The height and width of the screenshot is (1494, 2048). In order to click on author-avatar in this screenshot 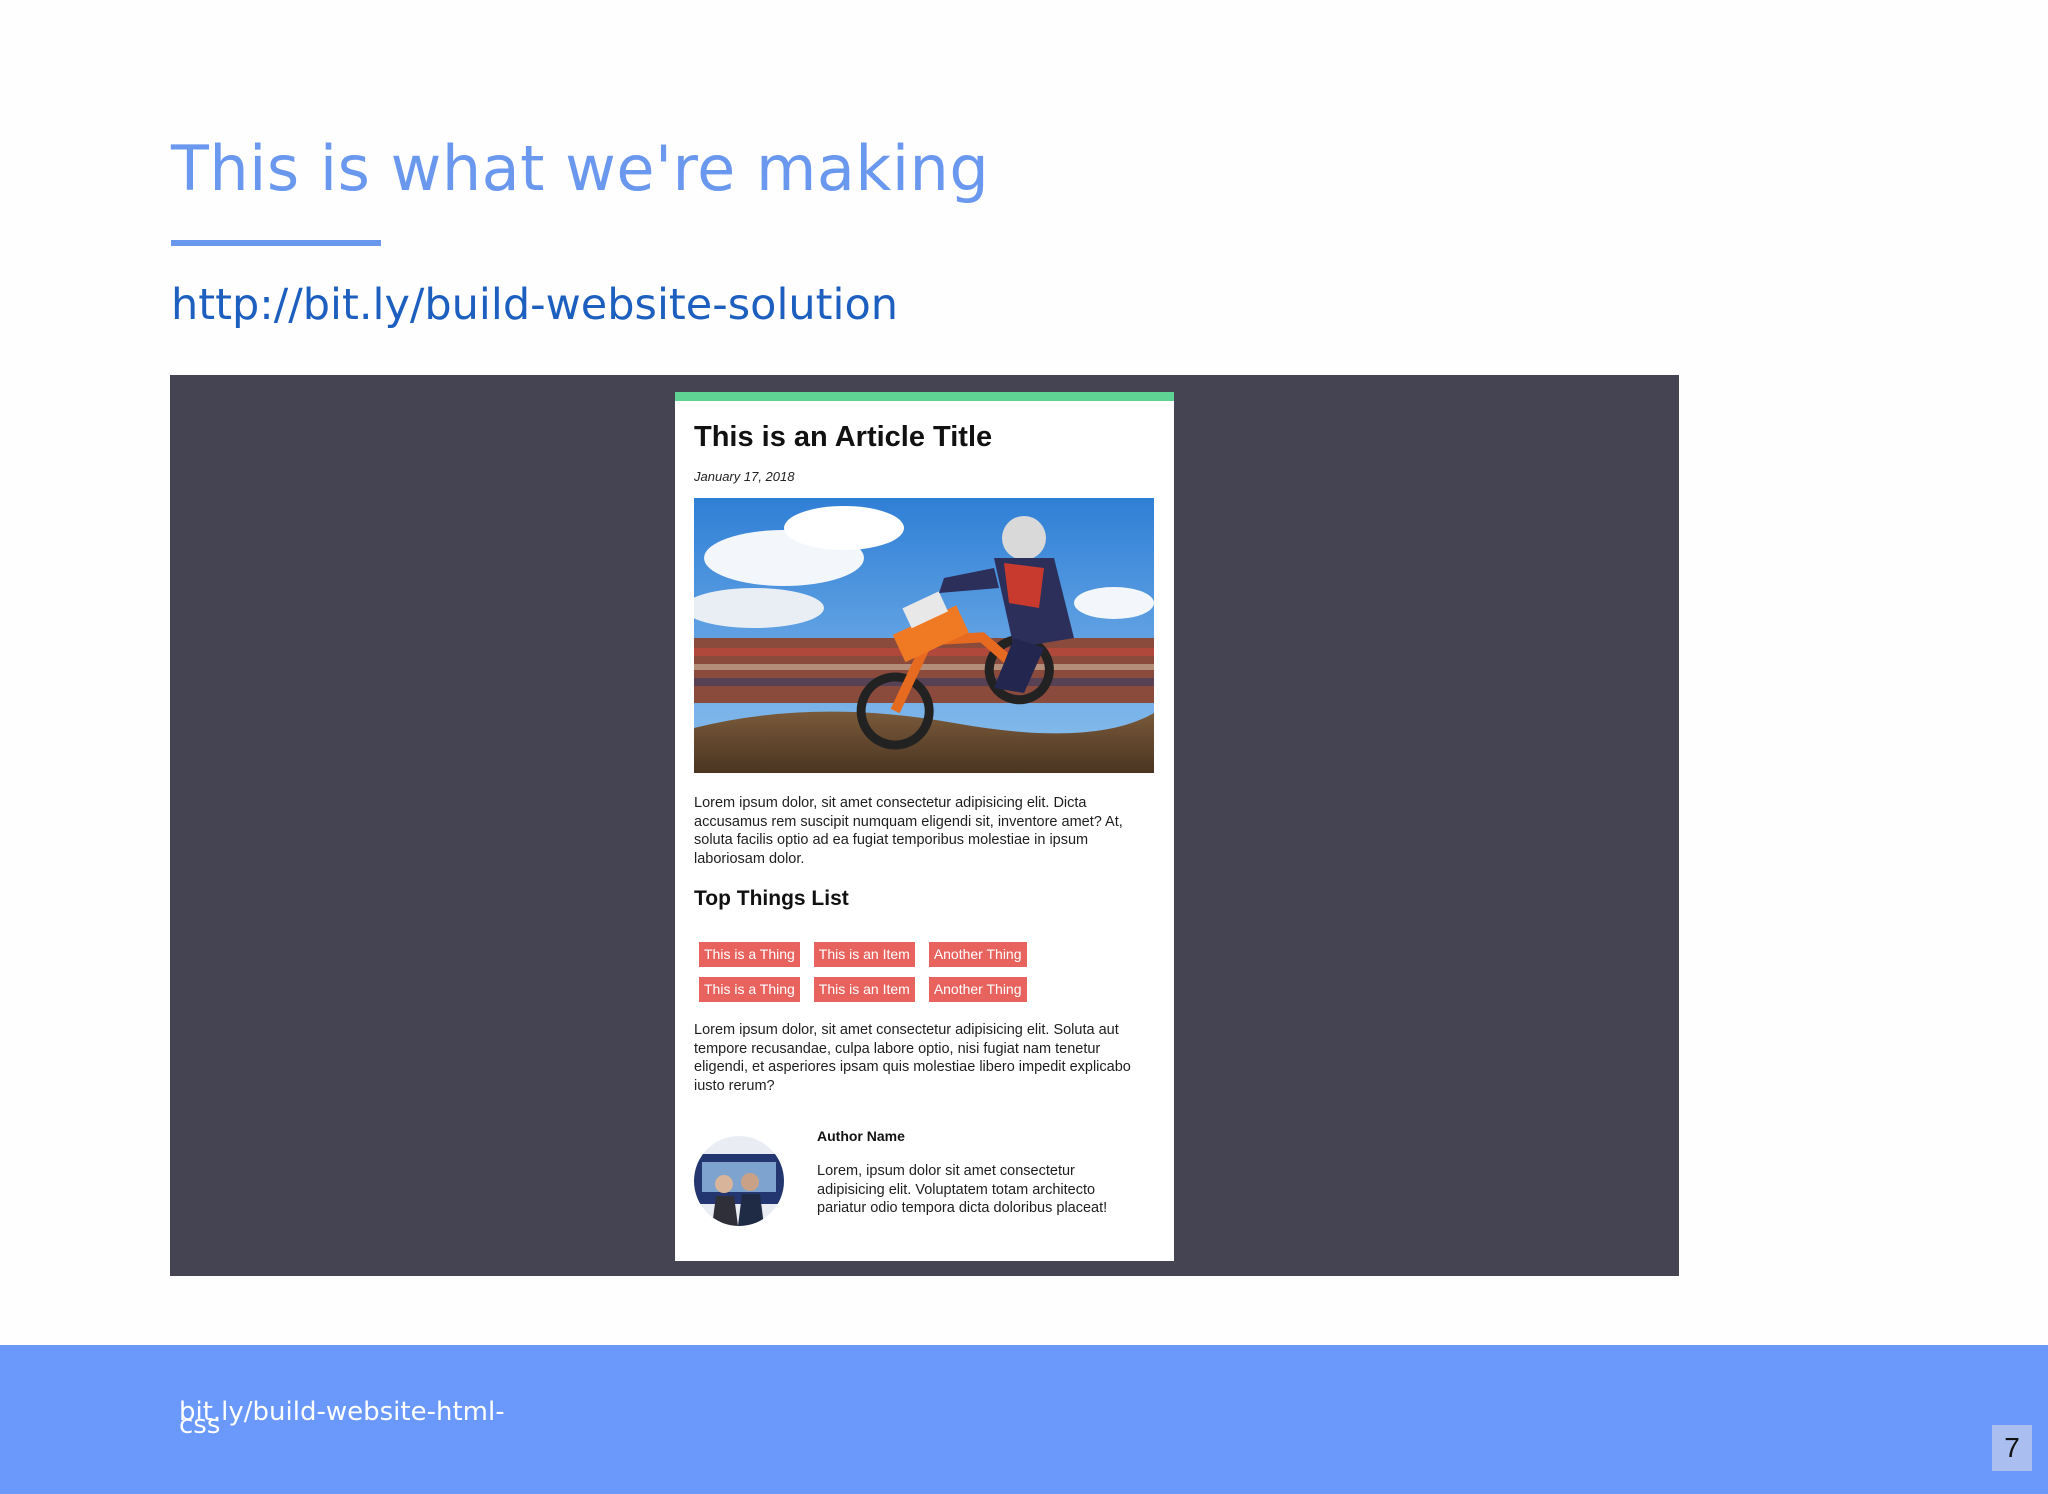, I will do `click(739, 1181)`.